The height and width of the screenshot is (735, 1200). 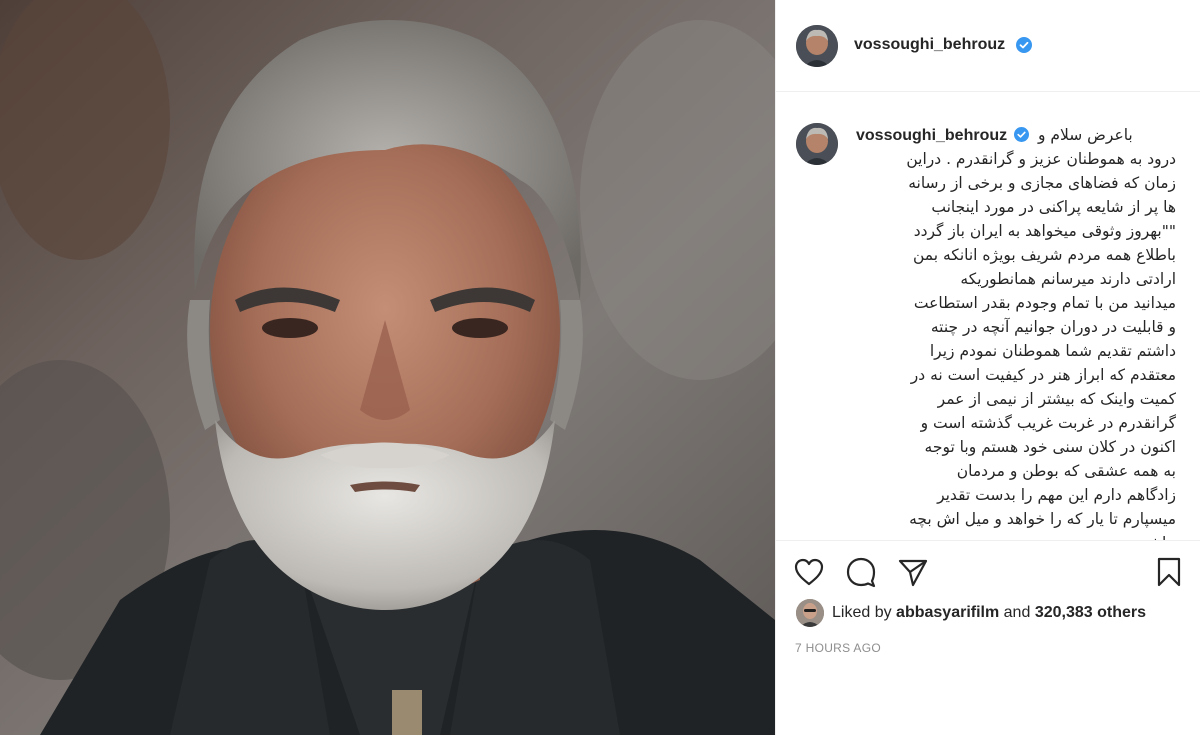 I want to click on caption-line: کمیت واینک که بیشتر از نیمی از عمر, so click(x=1056, y=399).